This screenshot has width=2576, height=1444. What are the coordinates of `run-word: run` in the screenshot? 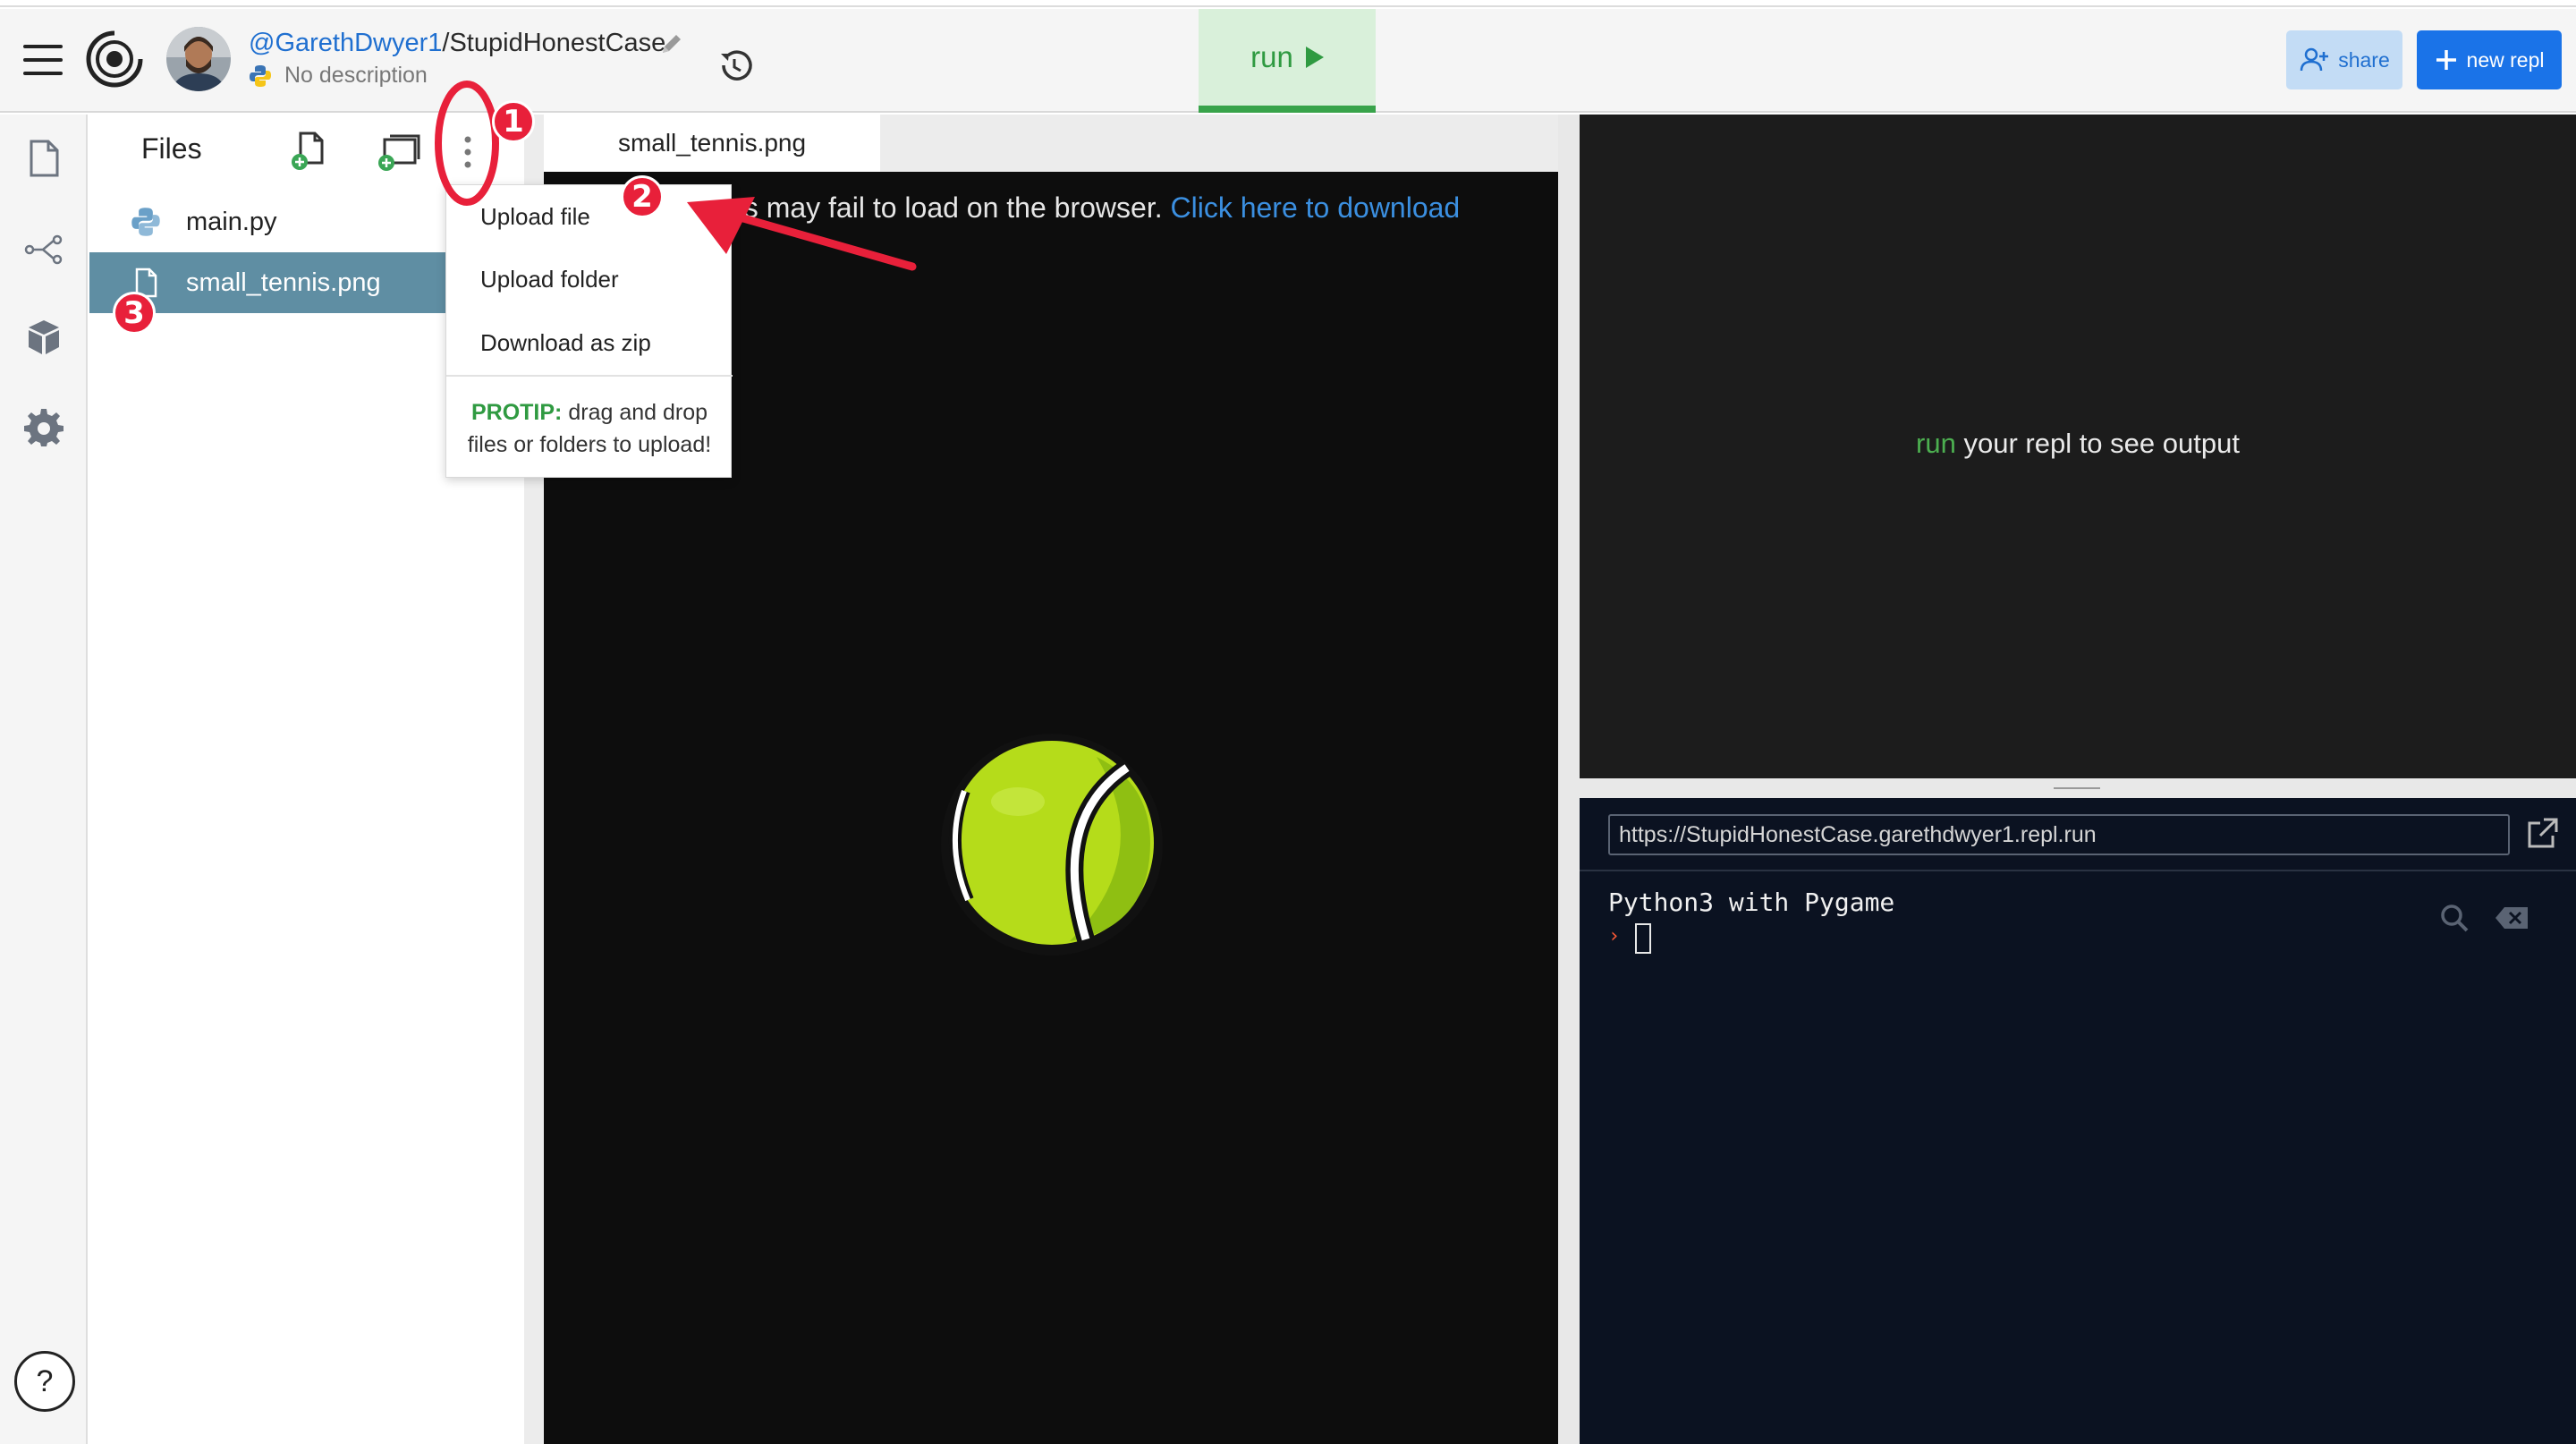 It's located at (1936, 443).